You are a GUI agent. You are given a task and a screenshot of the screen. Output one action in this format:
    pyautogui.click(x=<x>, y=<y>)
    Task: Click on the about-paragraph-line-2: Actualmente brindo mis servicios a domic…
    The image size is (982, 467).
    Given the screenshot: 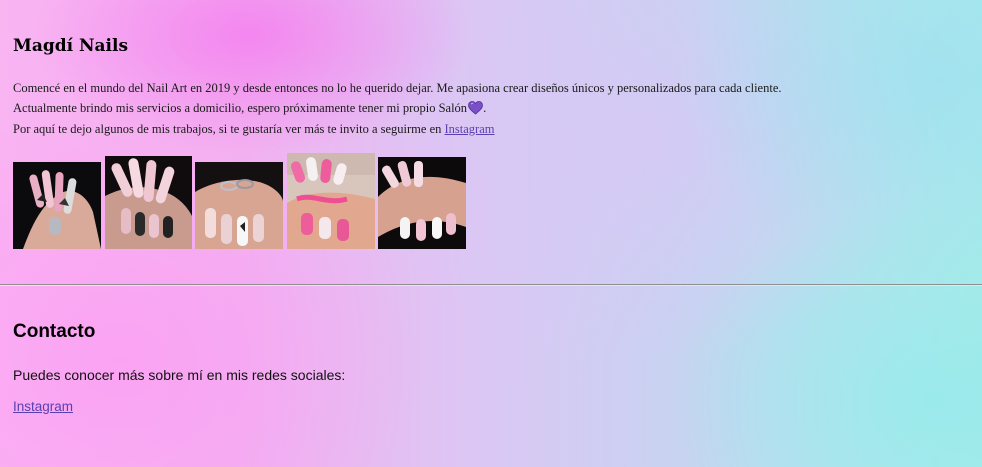 What is the action you would take?
    pyautogui.click(x=249, y=108)
    